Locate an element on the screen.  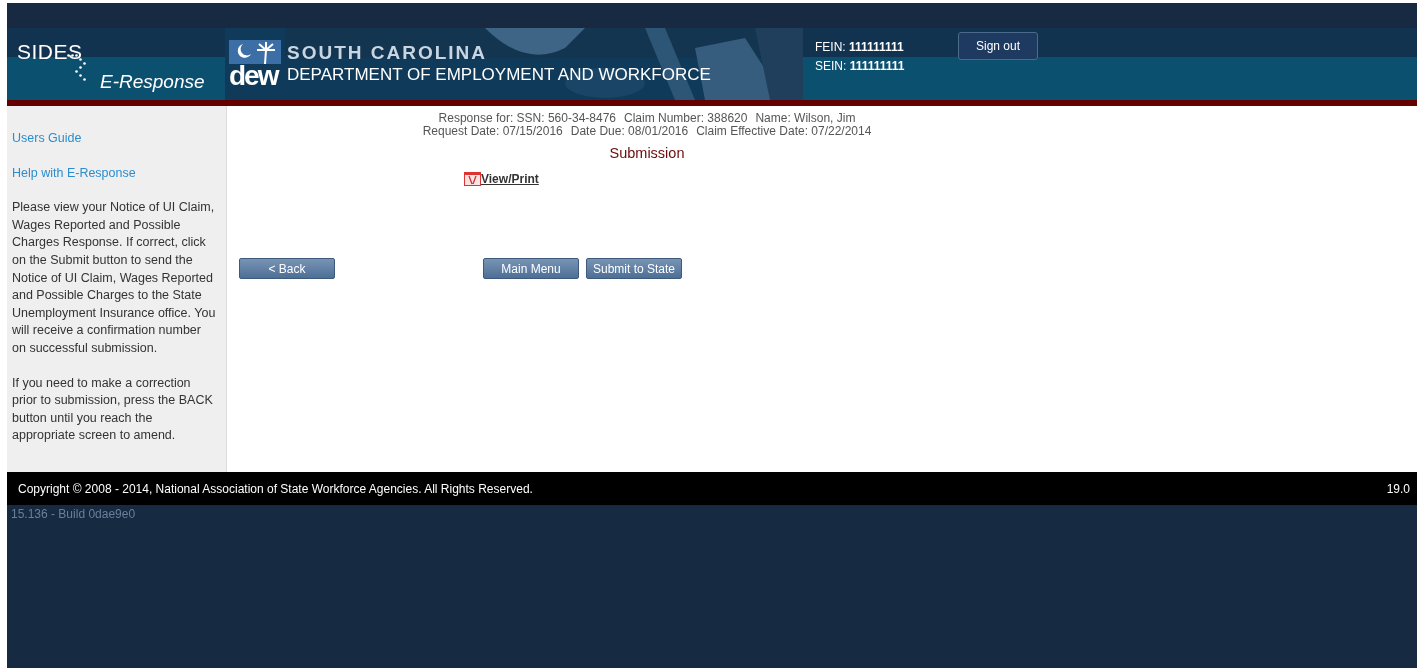
view-print-link: View/Print is located at coordinates (510, 179).